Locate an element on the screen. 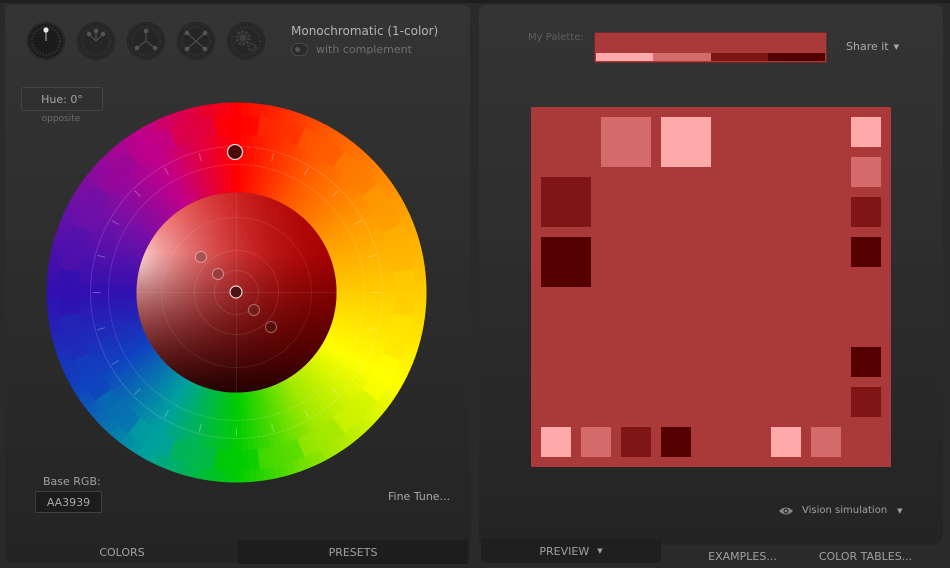 The image size is (950, 568). rule-freestyle-button is located at coordinates (246, 41).